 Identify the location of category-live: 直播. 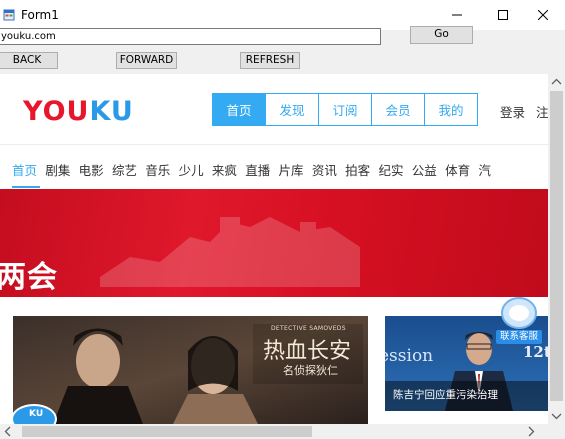
(257, 169).